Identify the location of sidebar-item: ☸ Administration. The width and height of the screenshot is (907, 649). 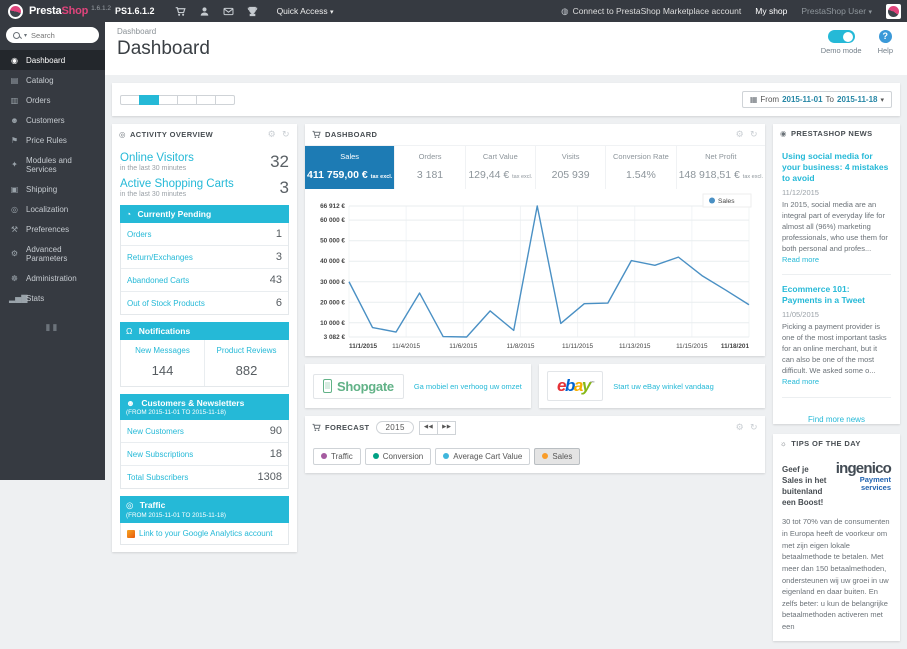
(52, 278).